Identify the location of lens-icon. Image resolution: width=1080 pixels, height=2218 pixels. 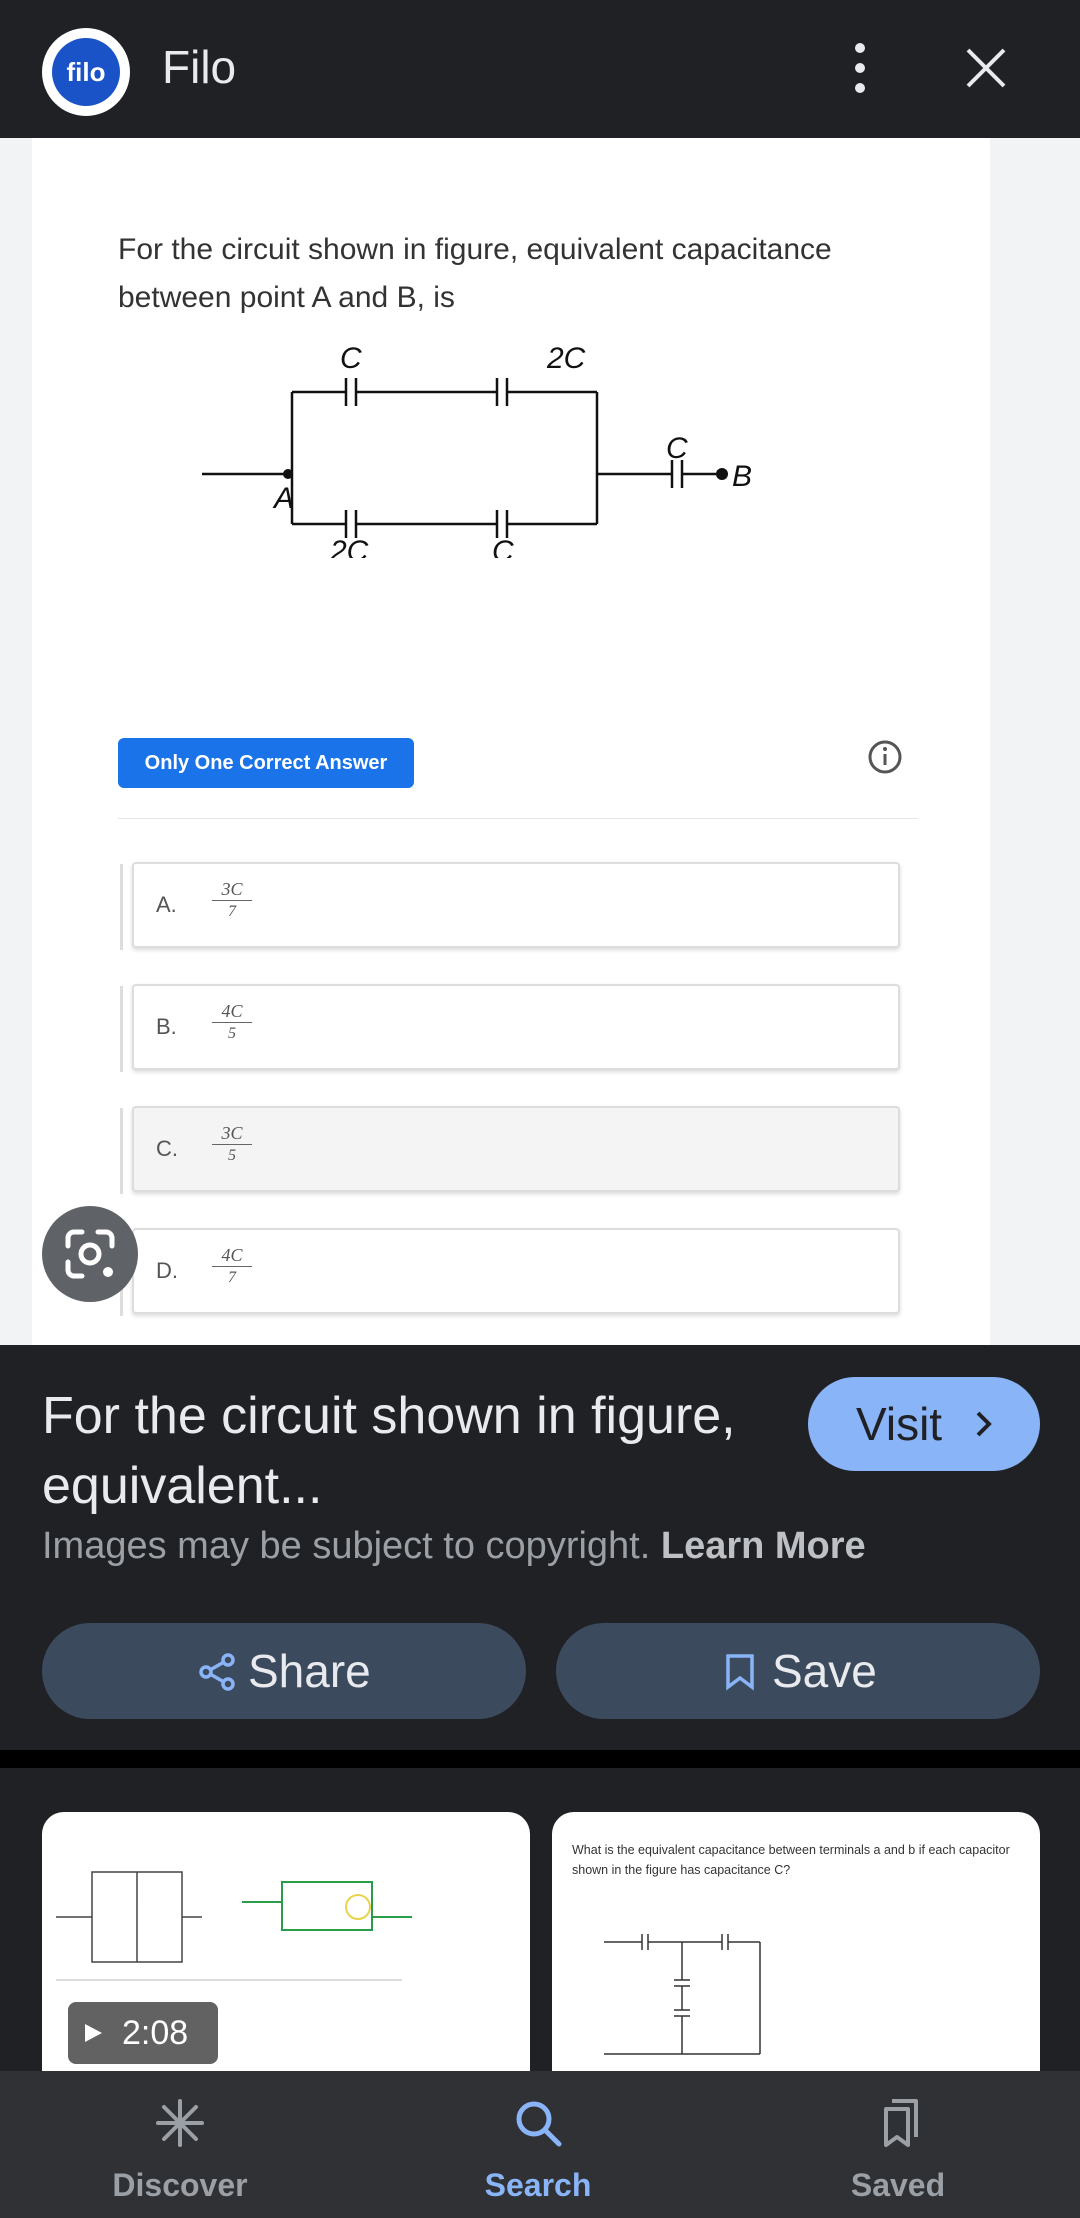
(90, 1254).